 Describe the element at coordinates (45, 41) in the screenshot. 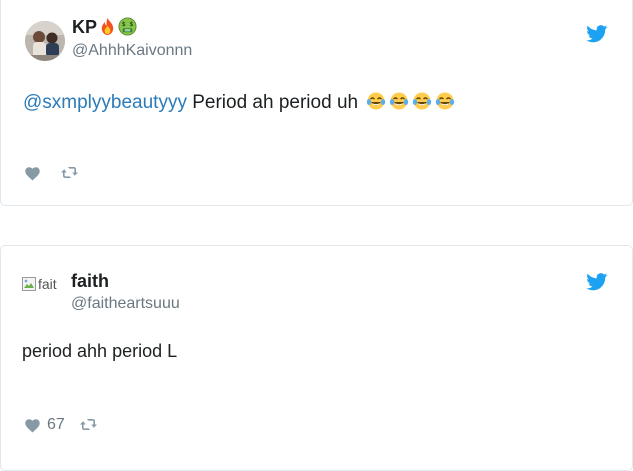

I see `avatar` at that location.